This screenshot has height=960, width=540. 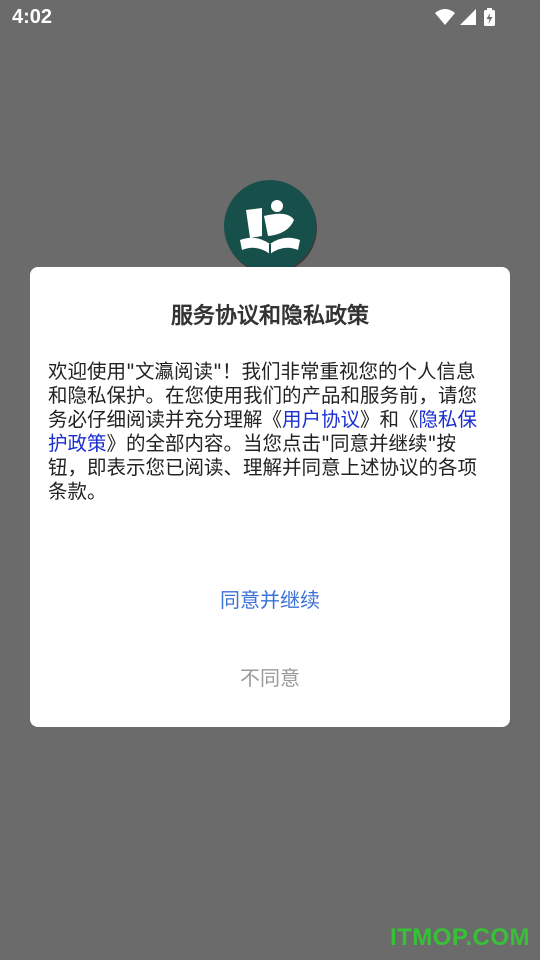 I want to click on status-bar: 4:02, so click(x=270, y=18).